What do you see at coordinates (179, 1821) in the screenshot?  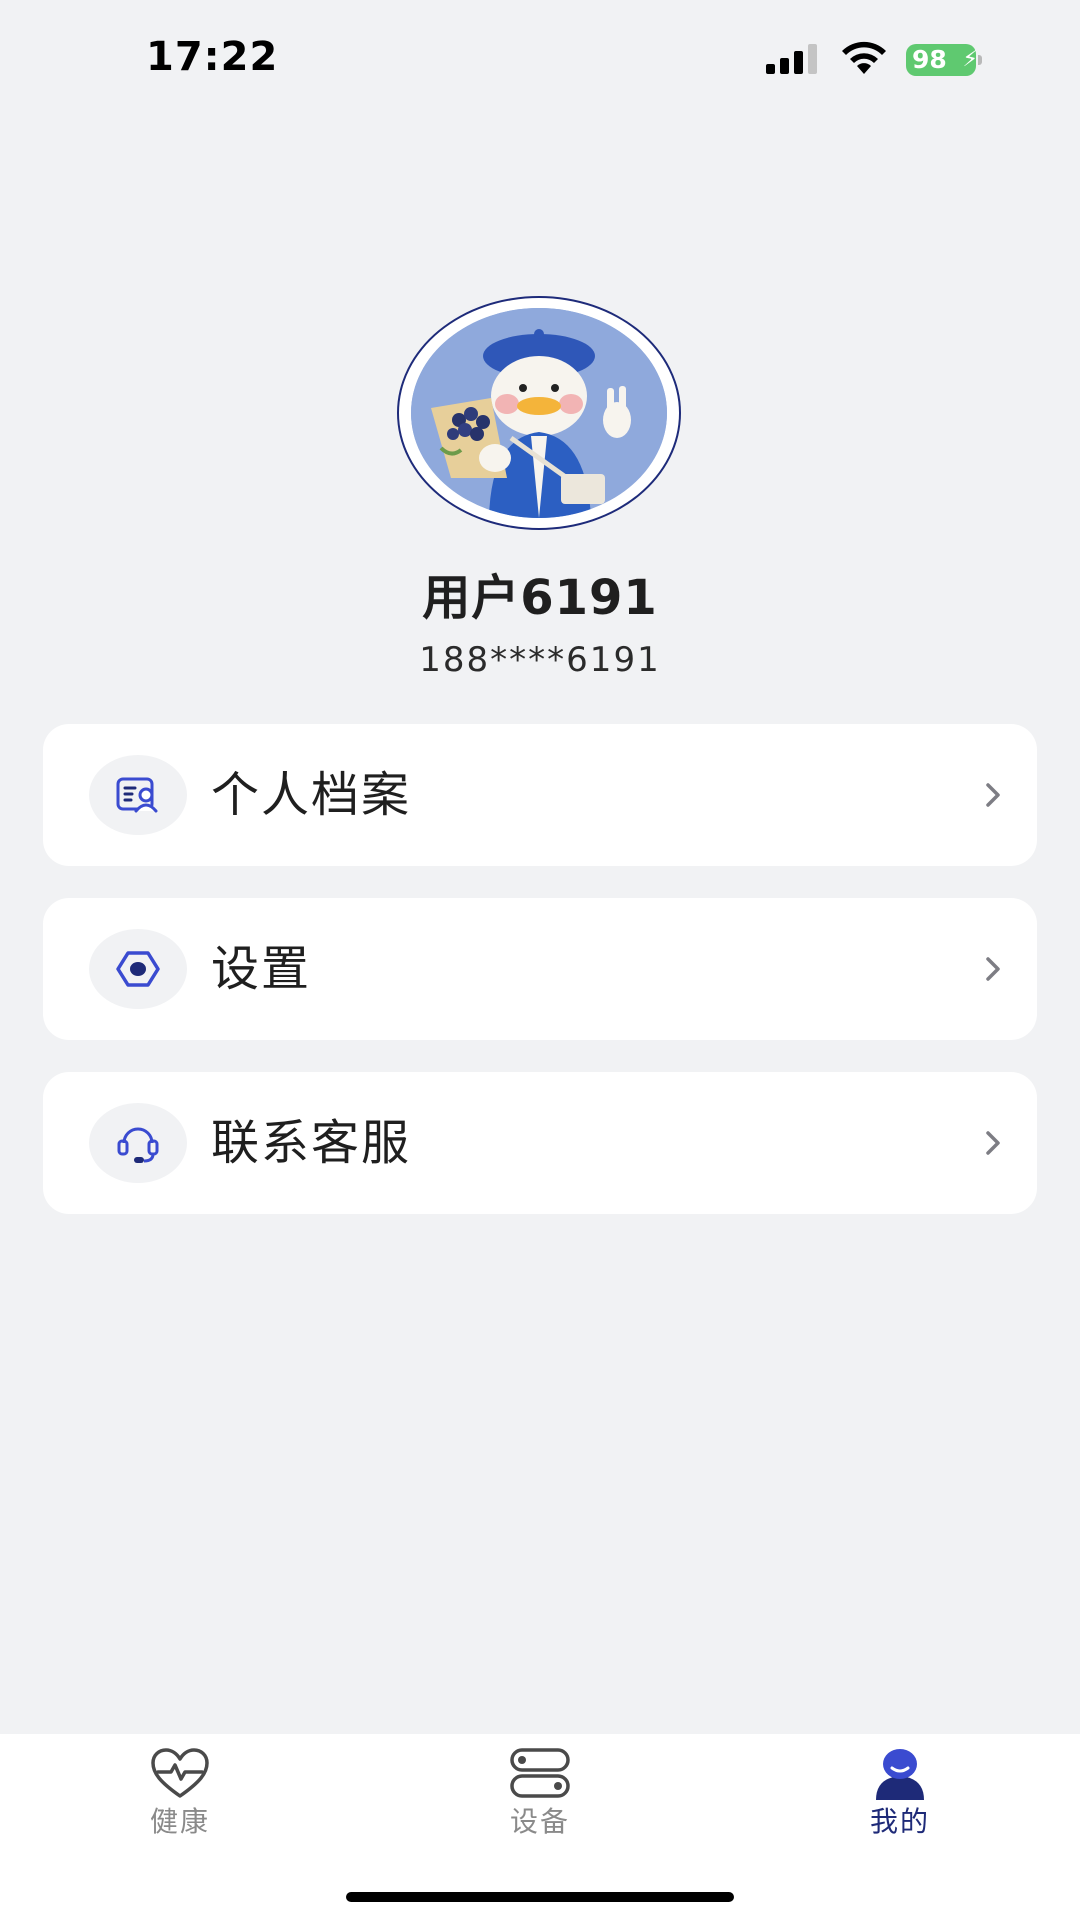 I see `tab-label: 健康` at bounding box center [179, 1821].